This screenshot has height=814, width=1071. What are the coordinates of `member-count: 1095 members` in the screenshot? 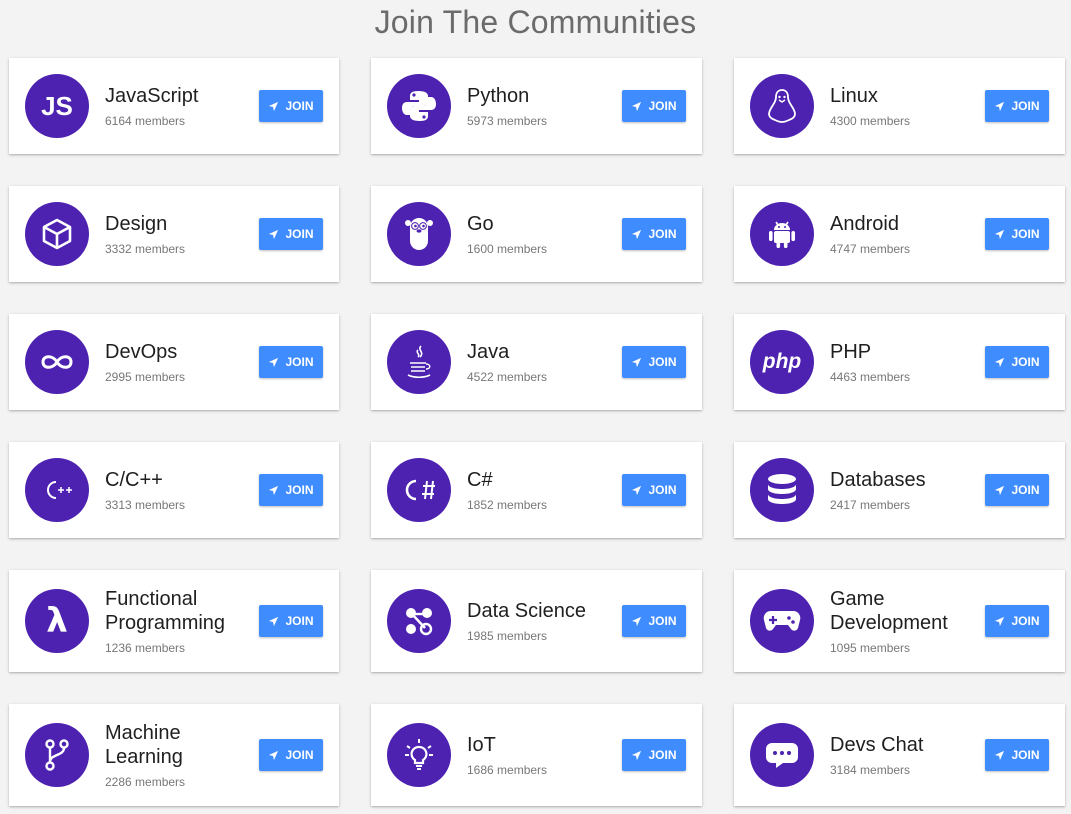 It's located at (870, 648).